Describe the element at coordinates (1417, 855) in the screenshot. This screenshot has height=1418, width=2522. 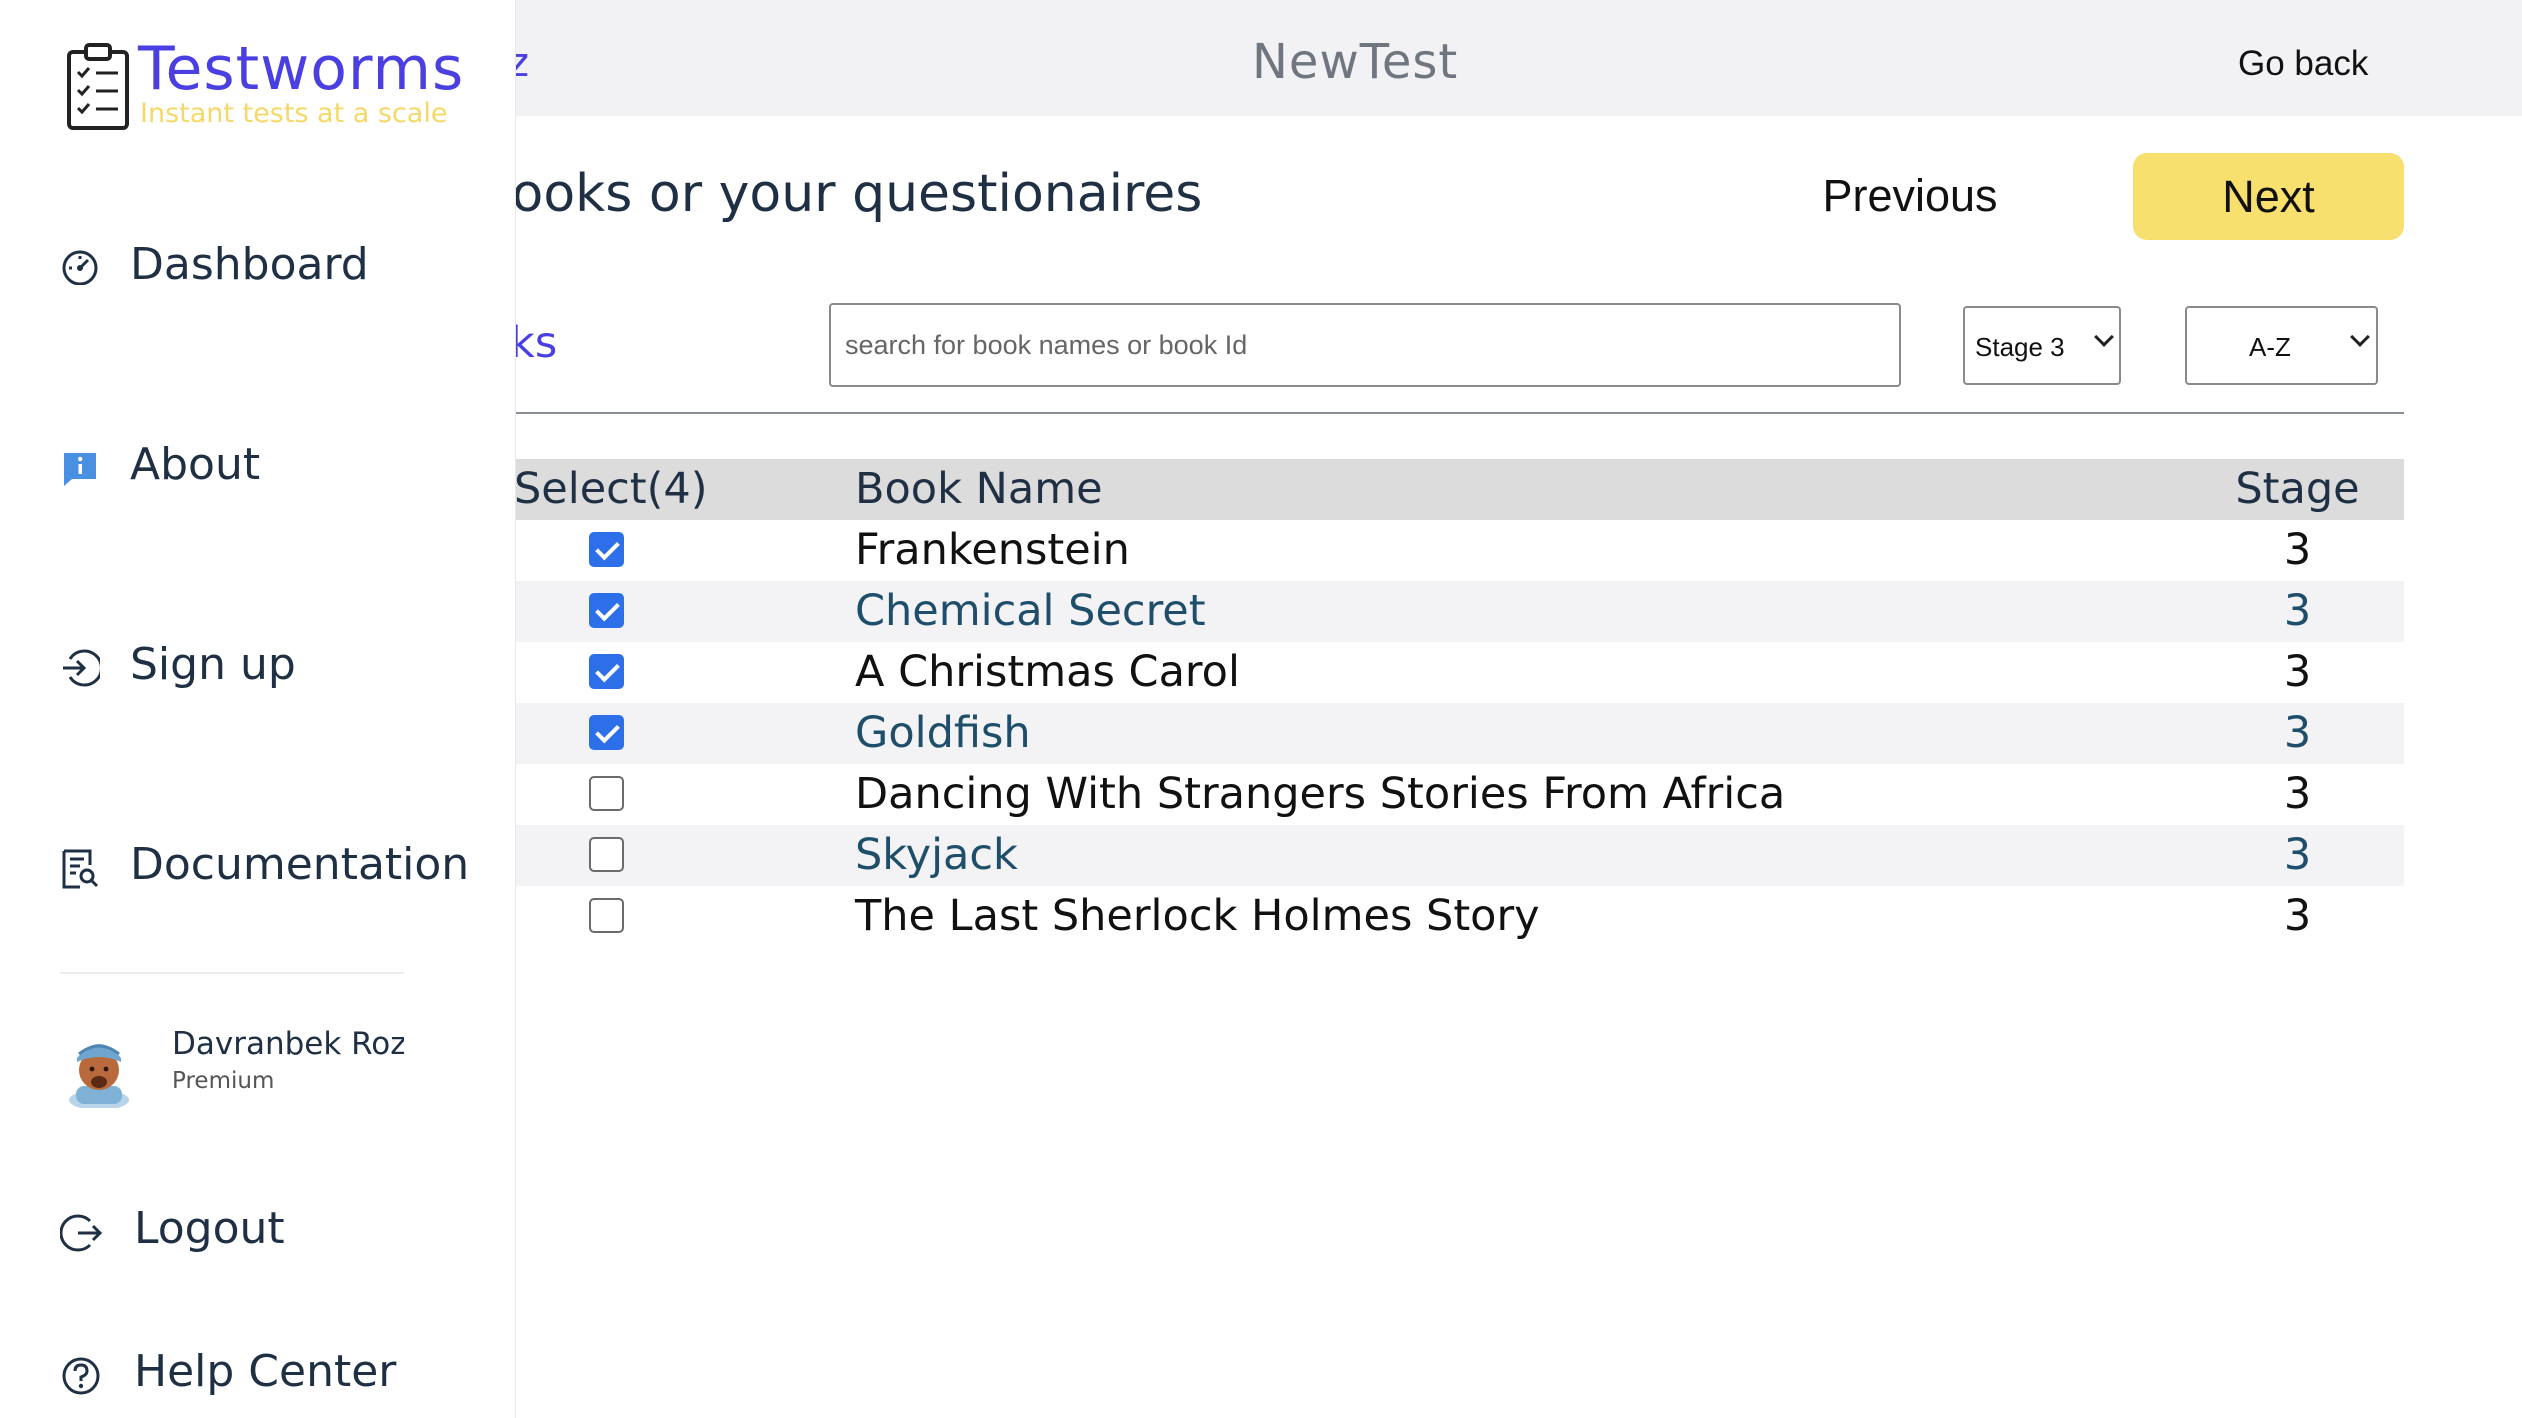
I see `table-row: Skyjack 3` at that location.